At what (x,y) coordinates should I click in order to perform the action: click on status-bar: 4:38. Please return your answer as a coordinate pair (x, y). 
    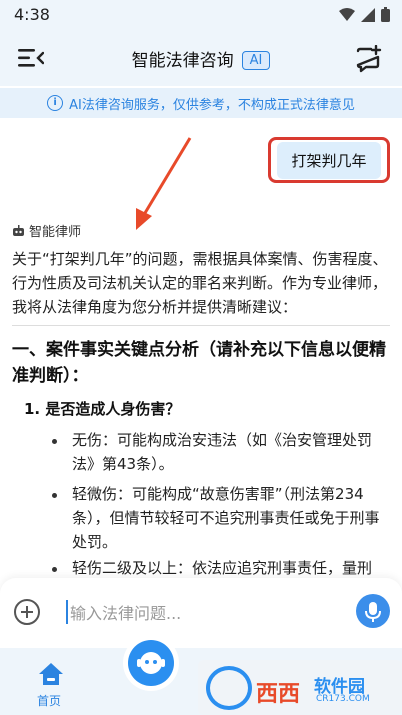
    Looking at the image, I should click on (201, 15).